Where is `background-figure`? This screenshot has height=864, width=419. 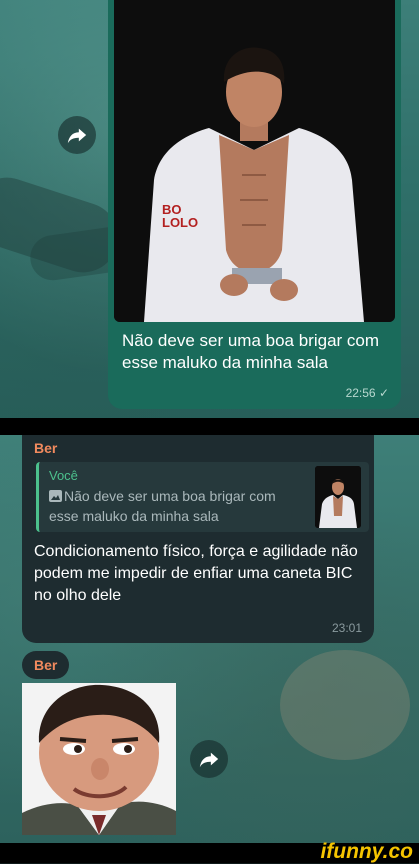
background-figure is located at coordinates (345, 705).